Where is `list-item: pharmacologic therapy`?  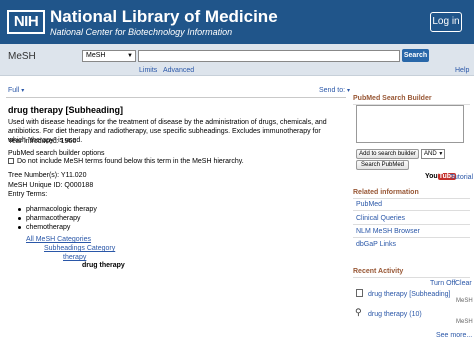 list-item: pharmacologic therapy is located at coordinates (57, 209).